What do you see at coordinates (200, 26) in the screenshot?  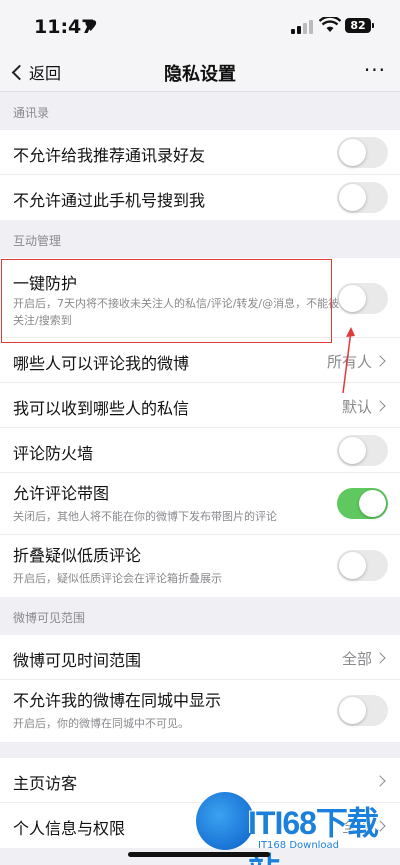 I see `status-bar: 11:47 ♥ 82` at bounding box center [200, 26].